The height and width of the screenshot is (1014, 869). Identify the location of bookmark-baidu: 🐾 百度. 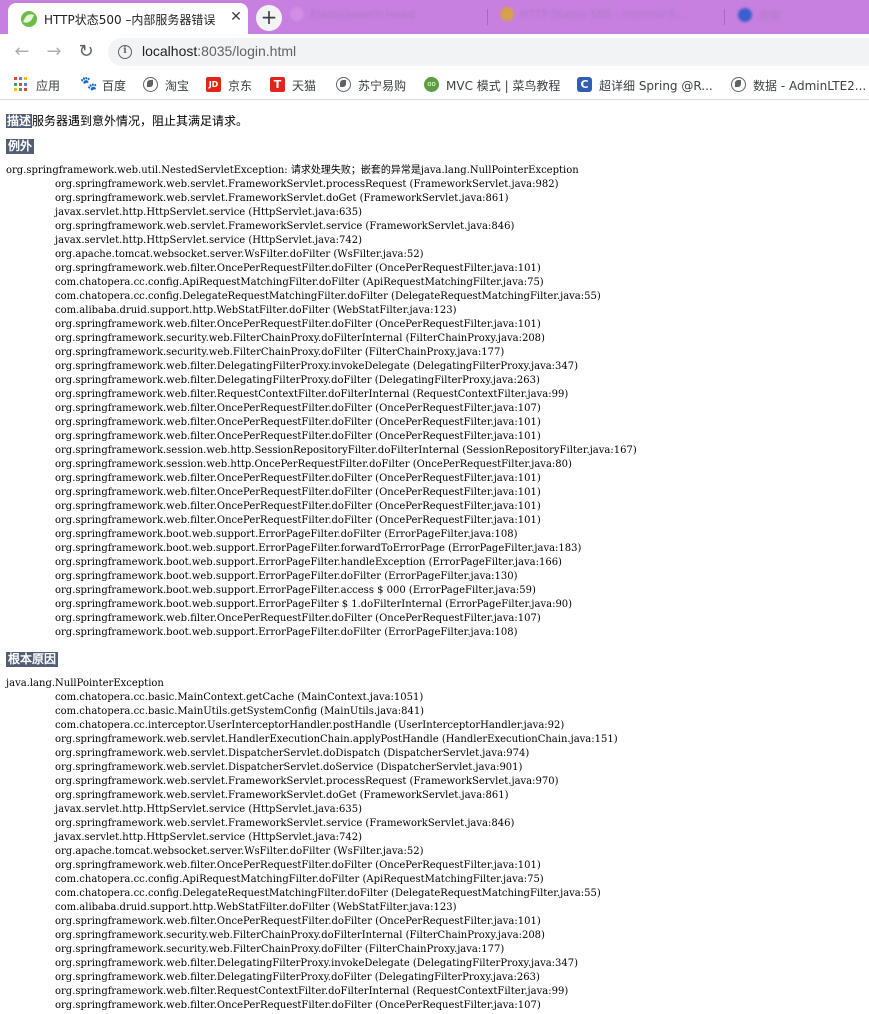
(105, 85).